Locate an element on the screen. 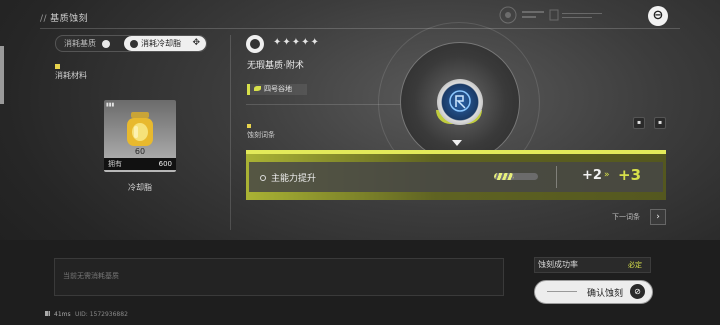 The image size is (720, 325). attribute-arrow-icon: » is located at coordinates (607, 175).